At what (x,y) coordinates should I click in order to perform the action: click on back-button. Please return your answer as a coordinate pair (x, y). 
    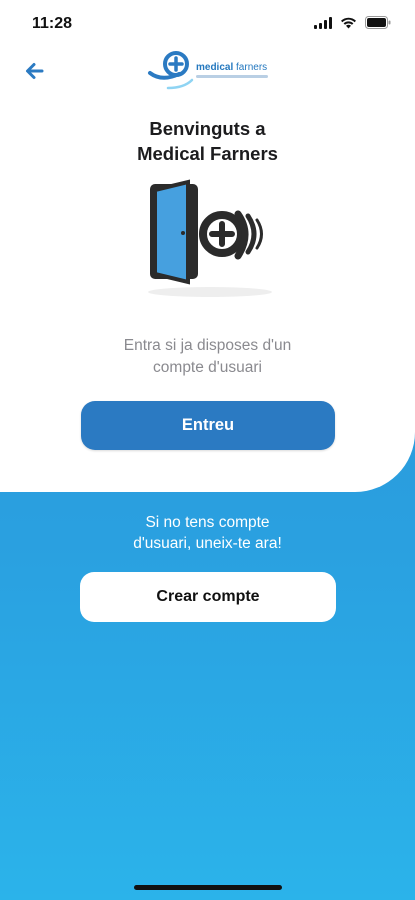
    Looking at the image, I should click on (35, 71).